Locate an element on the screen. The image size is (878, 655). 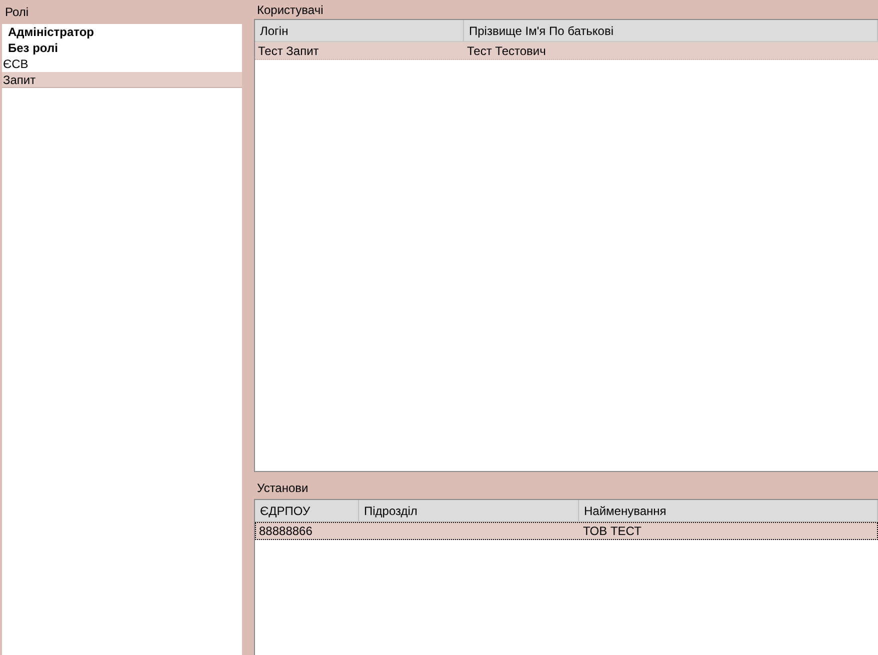
role-item: Адміністратор is located at coordinates (122, 32).